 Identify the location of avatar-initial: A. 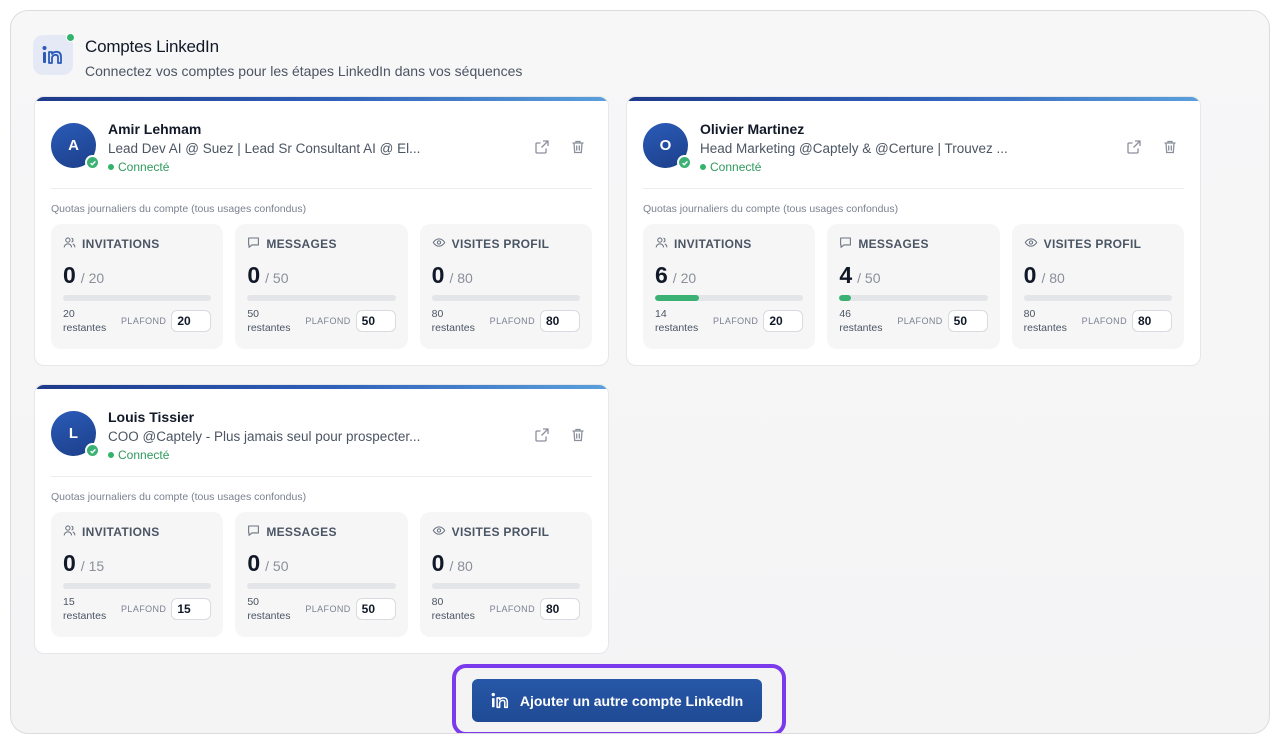
(73, 145).